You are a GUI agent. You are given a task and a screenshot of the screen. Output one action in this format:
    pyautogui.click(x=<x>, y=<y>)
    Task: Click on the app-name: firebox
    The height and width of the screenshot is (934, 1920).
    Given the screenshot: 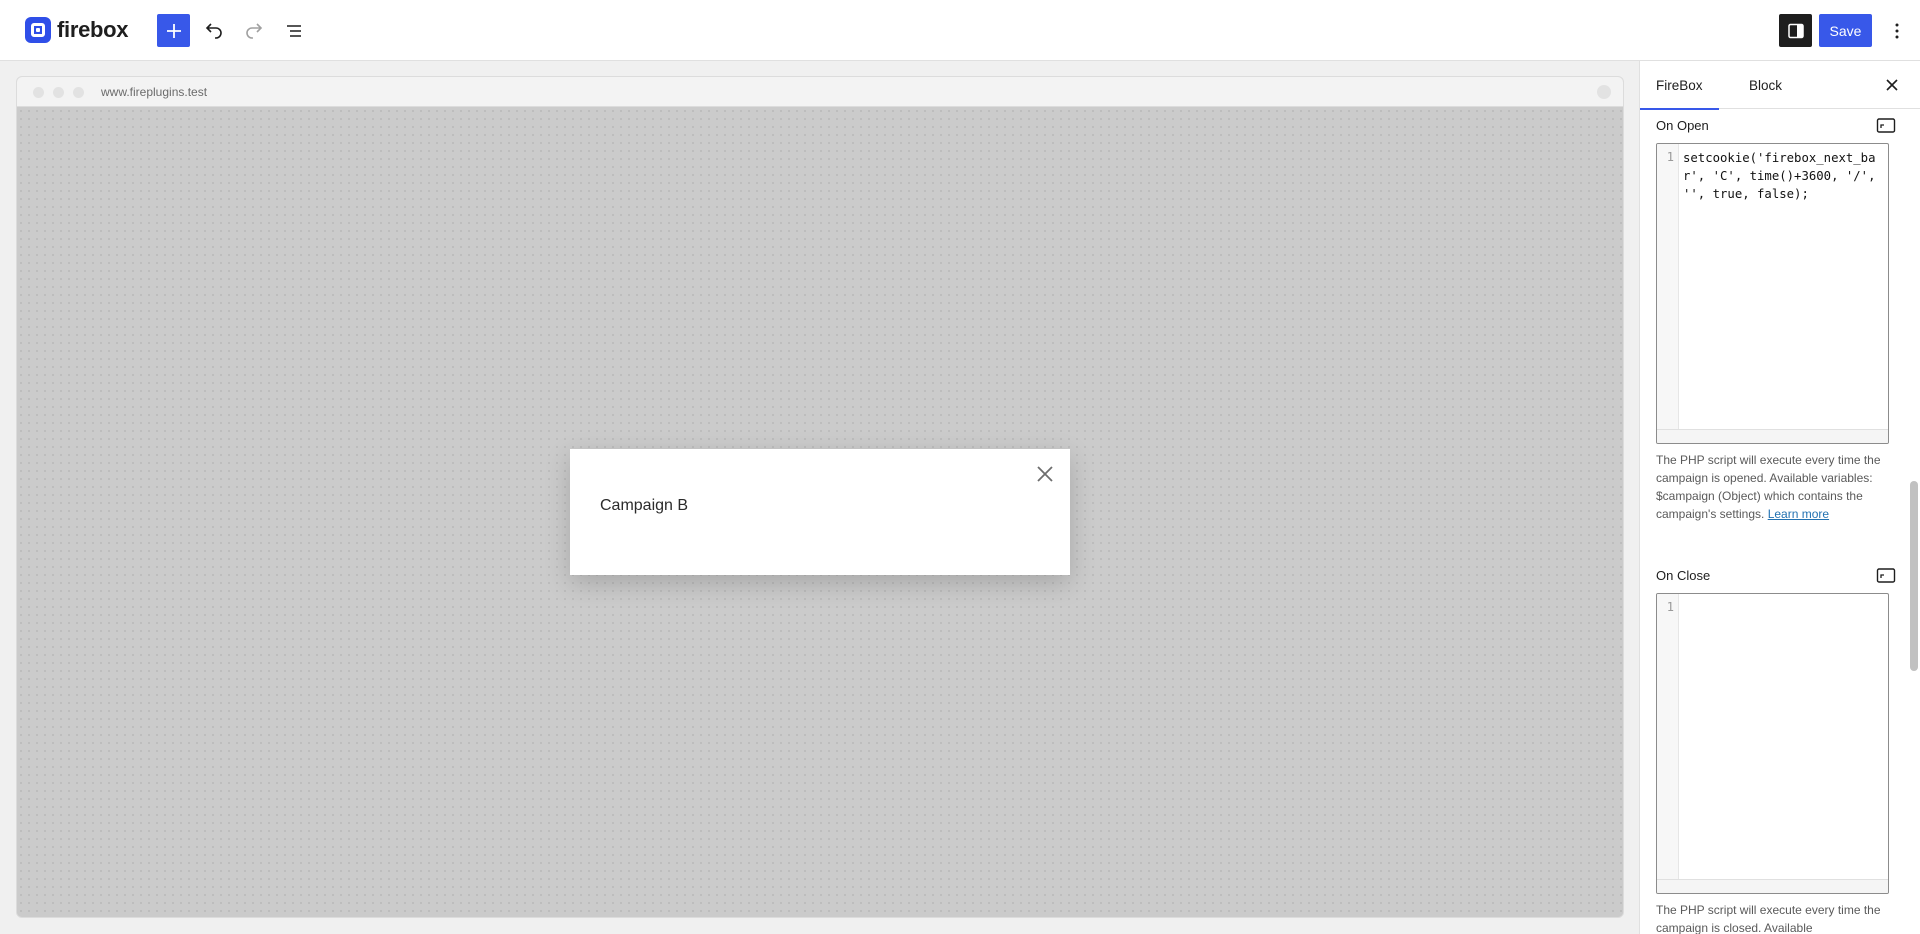 What is the action you would take?
    pyautogui.click(x=93, y=29)
    